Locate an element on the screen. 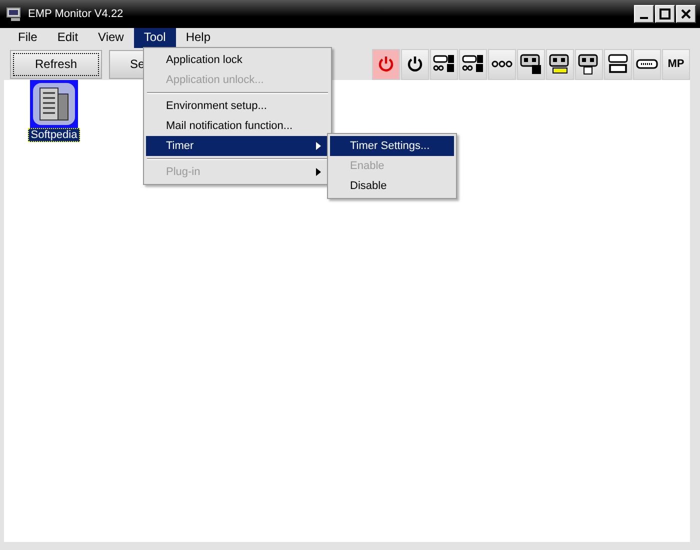  minimize-button is located at coordinates (644, 14).